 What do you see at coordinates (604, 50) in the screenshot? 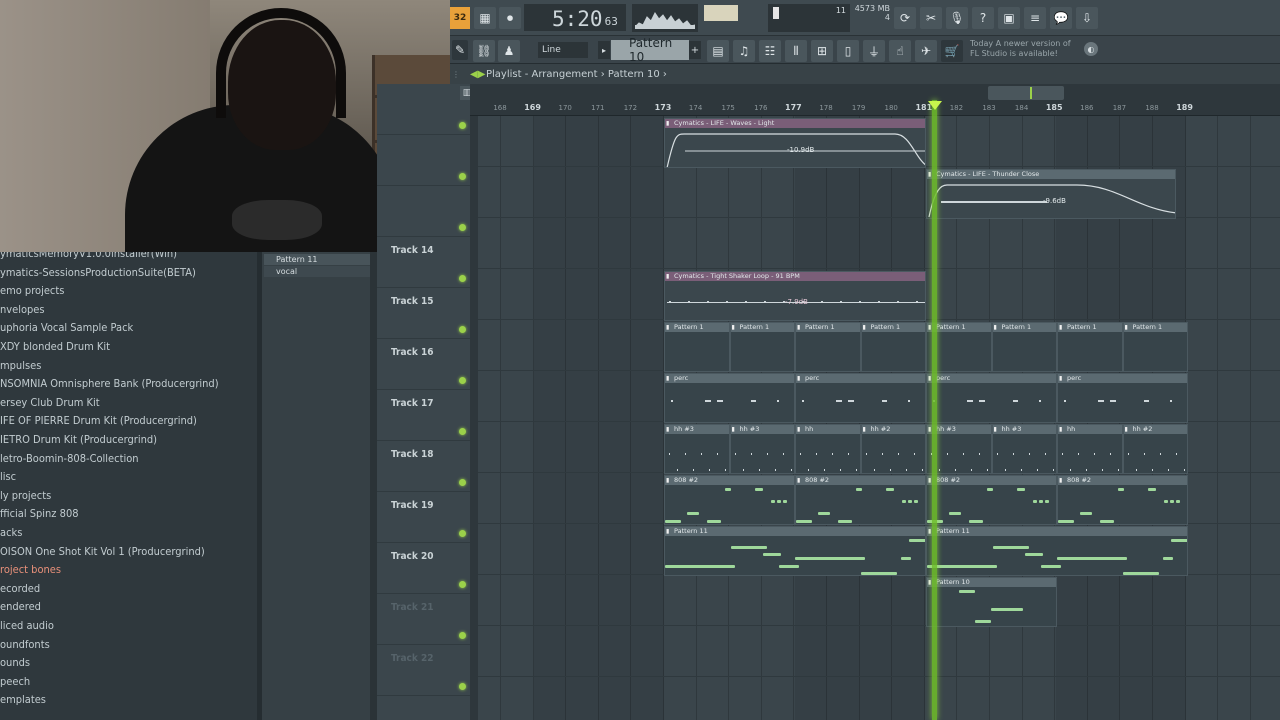
I see `pattern-prev-arrow-icon: ▸` at bounding box center [604, 50].